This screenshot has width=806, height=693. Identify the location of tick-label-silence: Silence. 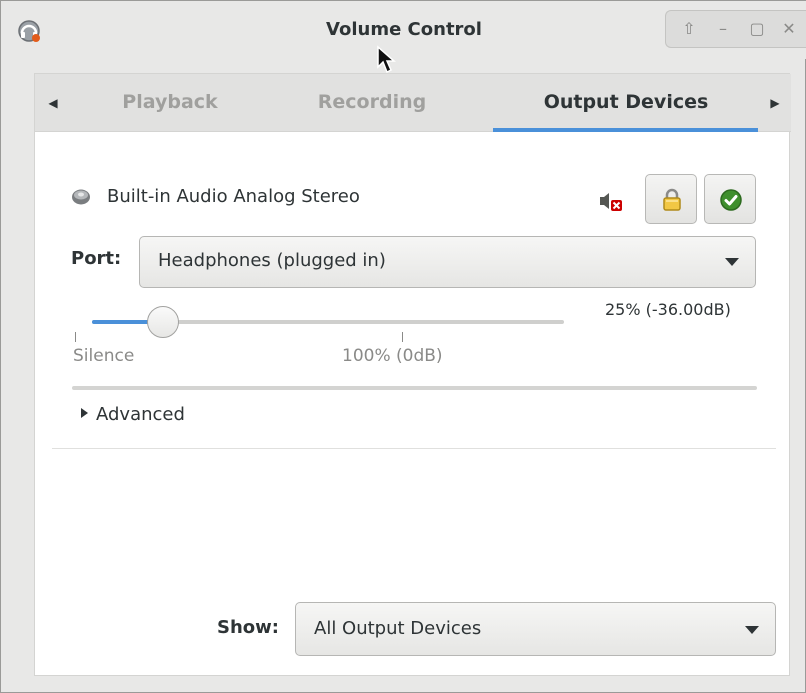
(104, 356).